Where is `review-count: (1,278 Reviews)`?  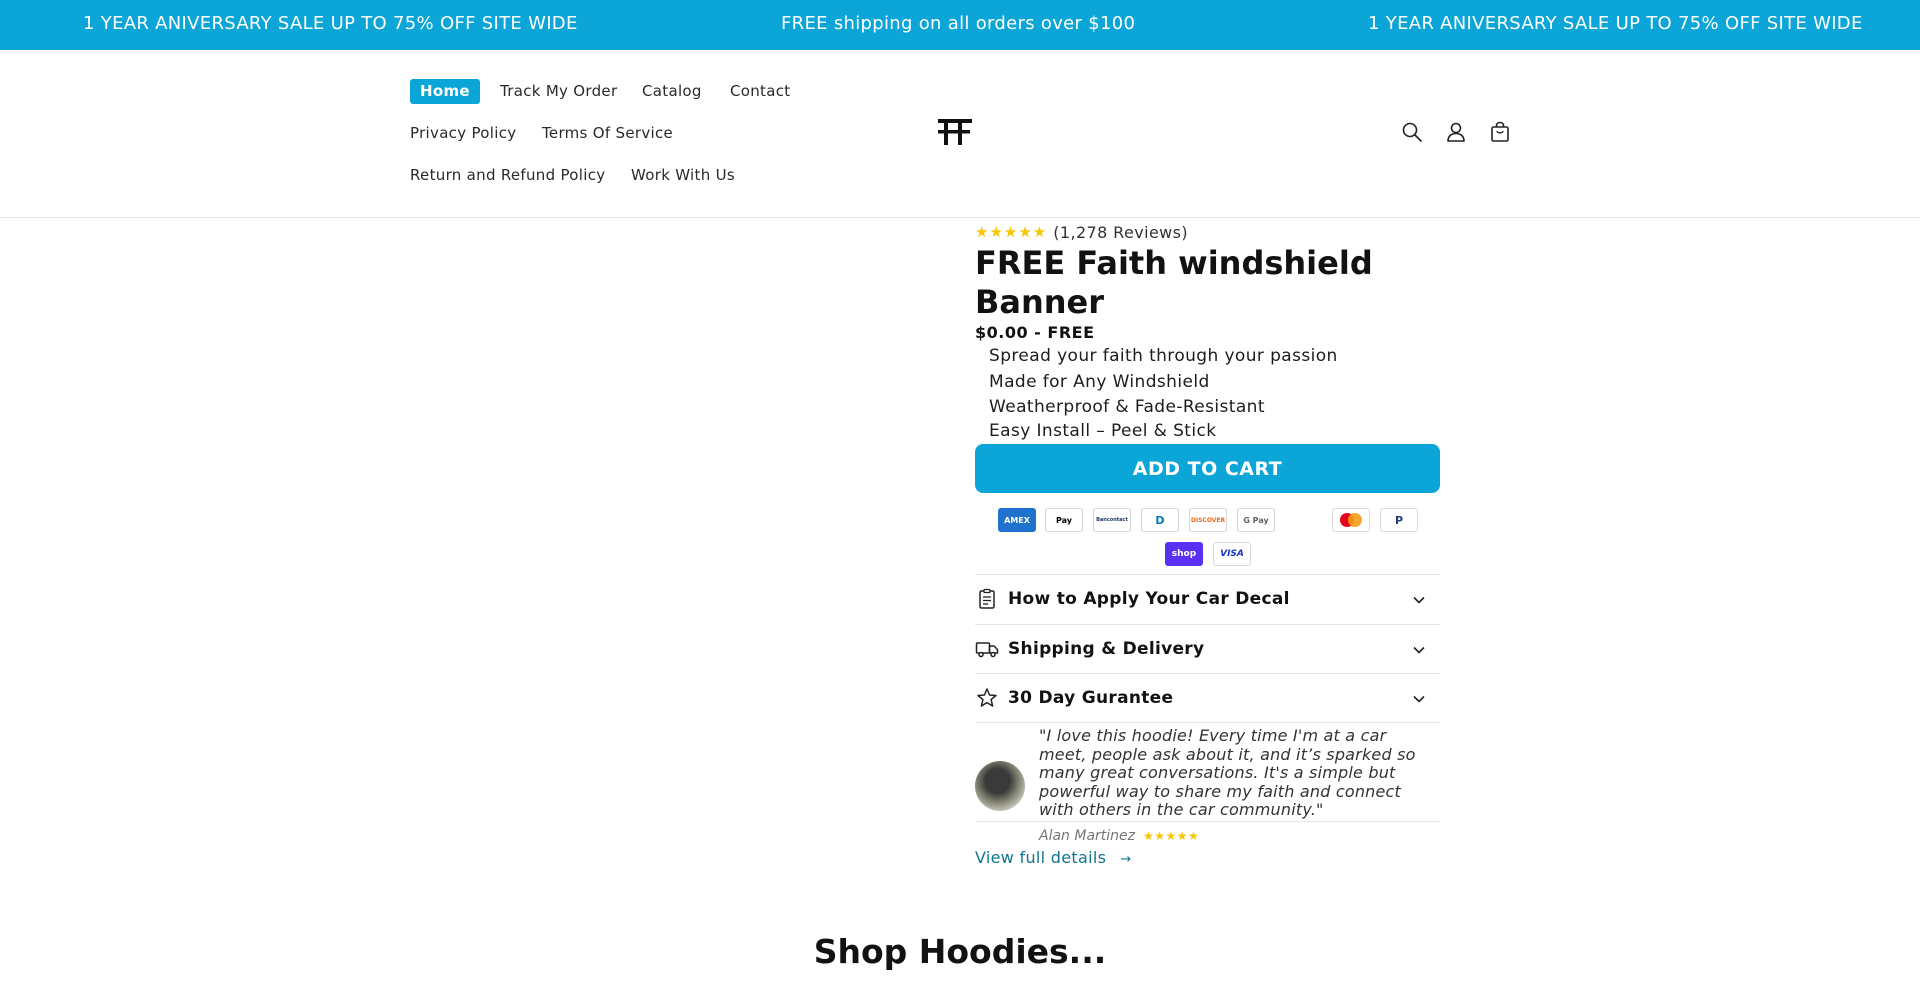
review-count: (1,278 Reviews) is located at coordinates (1120, 232).